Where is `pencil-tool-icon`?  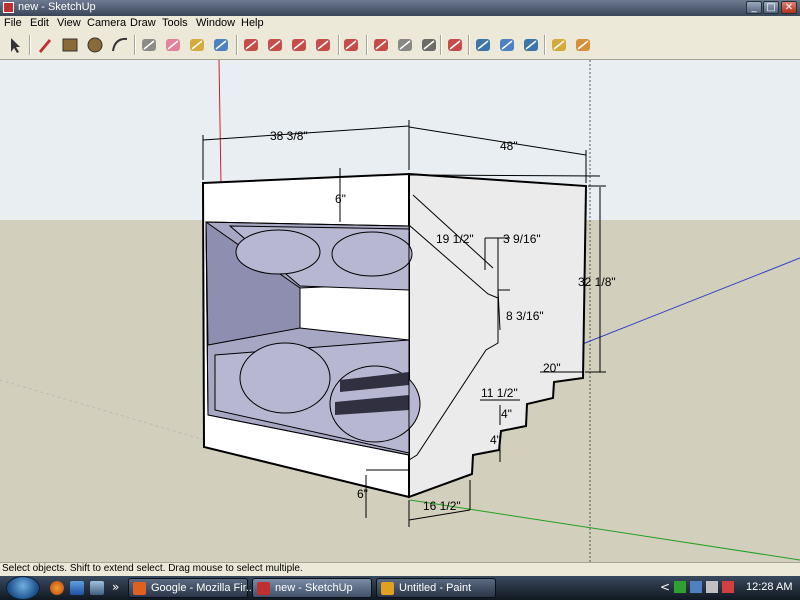
pencil-tool-icon is located at coordinates (45, 45).